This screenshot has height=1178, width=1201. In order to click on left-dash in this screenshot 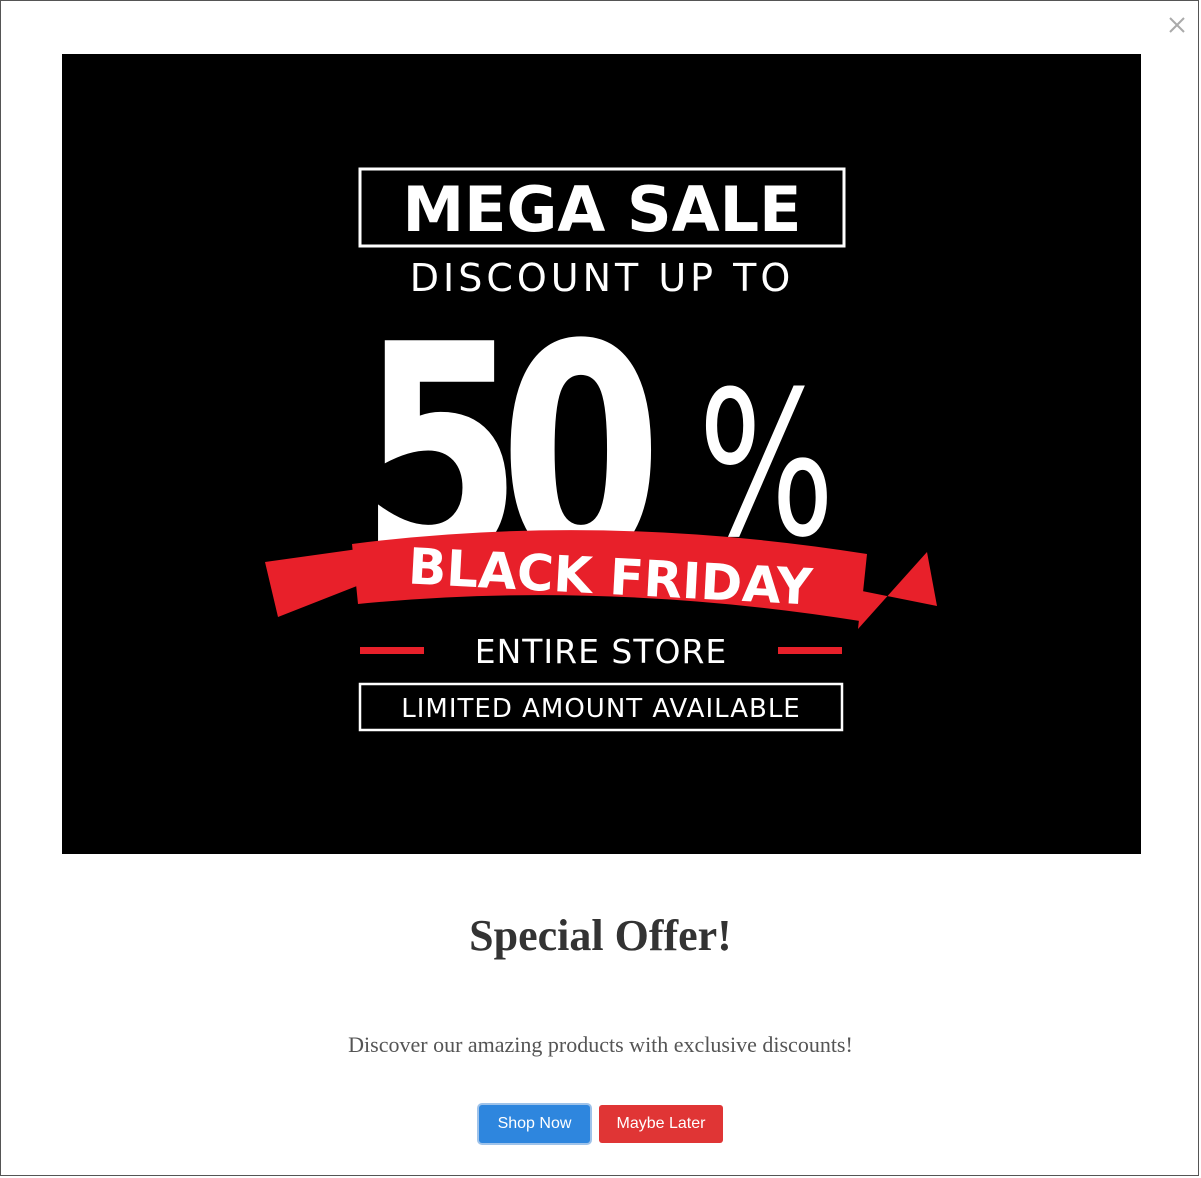, I will do `click(392, 650)`.